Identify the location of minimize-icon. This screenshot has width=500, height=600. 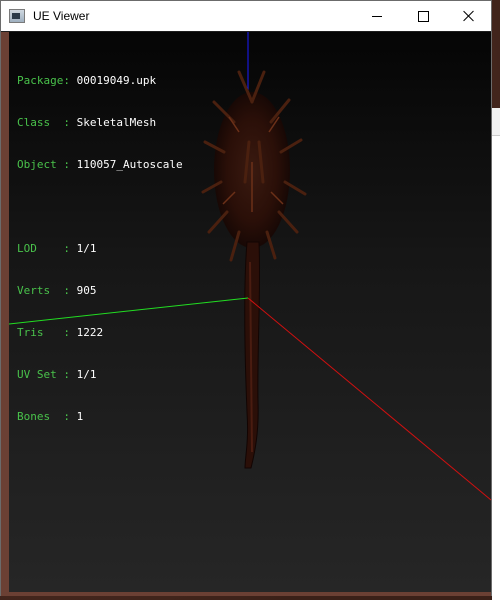
(377, 16).